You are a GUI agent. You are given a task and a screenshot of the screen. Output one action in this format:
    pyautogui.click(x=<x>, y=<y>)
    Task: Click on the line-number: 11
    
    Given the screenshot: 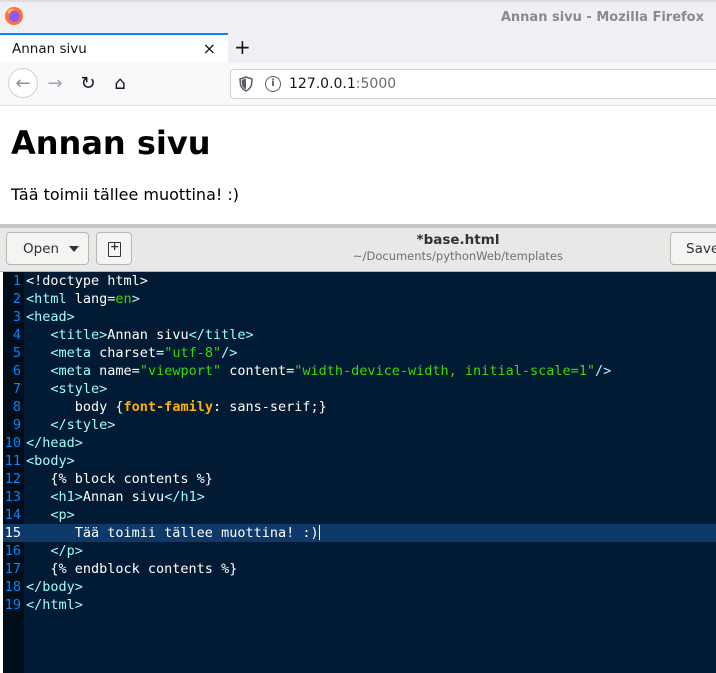 What is the action you would take?
    pyautogui.click(x=12, y=461)
    